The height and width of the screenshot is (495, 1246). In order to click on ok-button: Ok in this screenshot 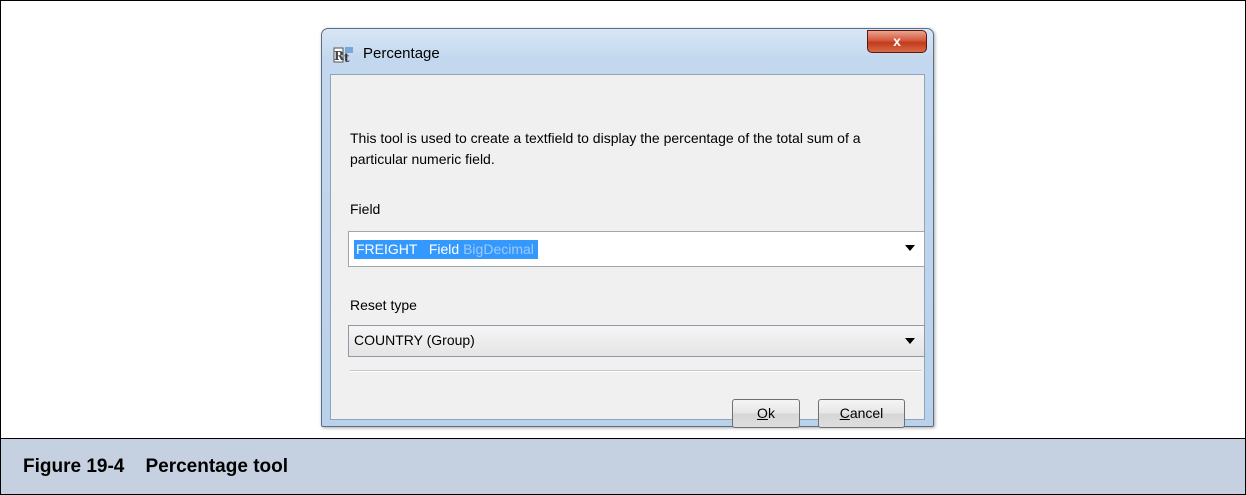, I will do `click(766, 413)`.